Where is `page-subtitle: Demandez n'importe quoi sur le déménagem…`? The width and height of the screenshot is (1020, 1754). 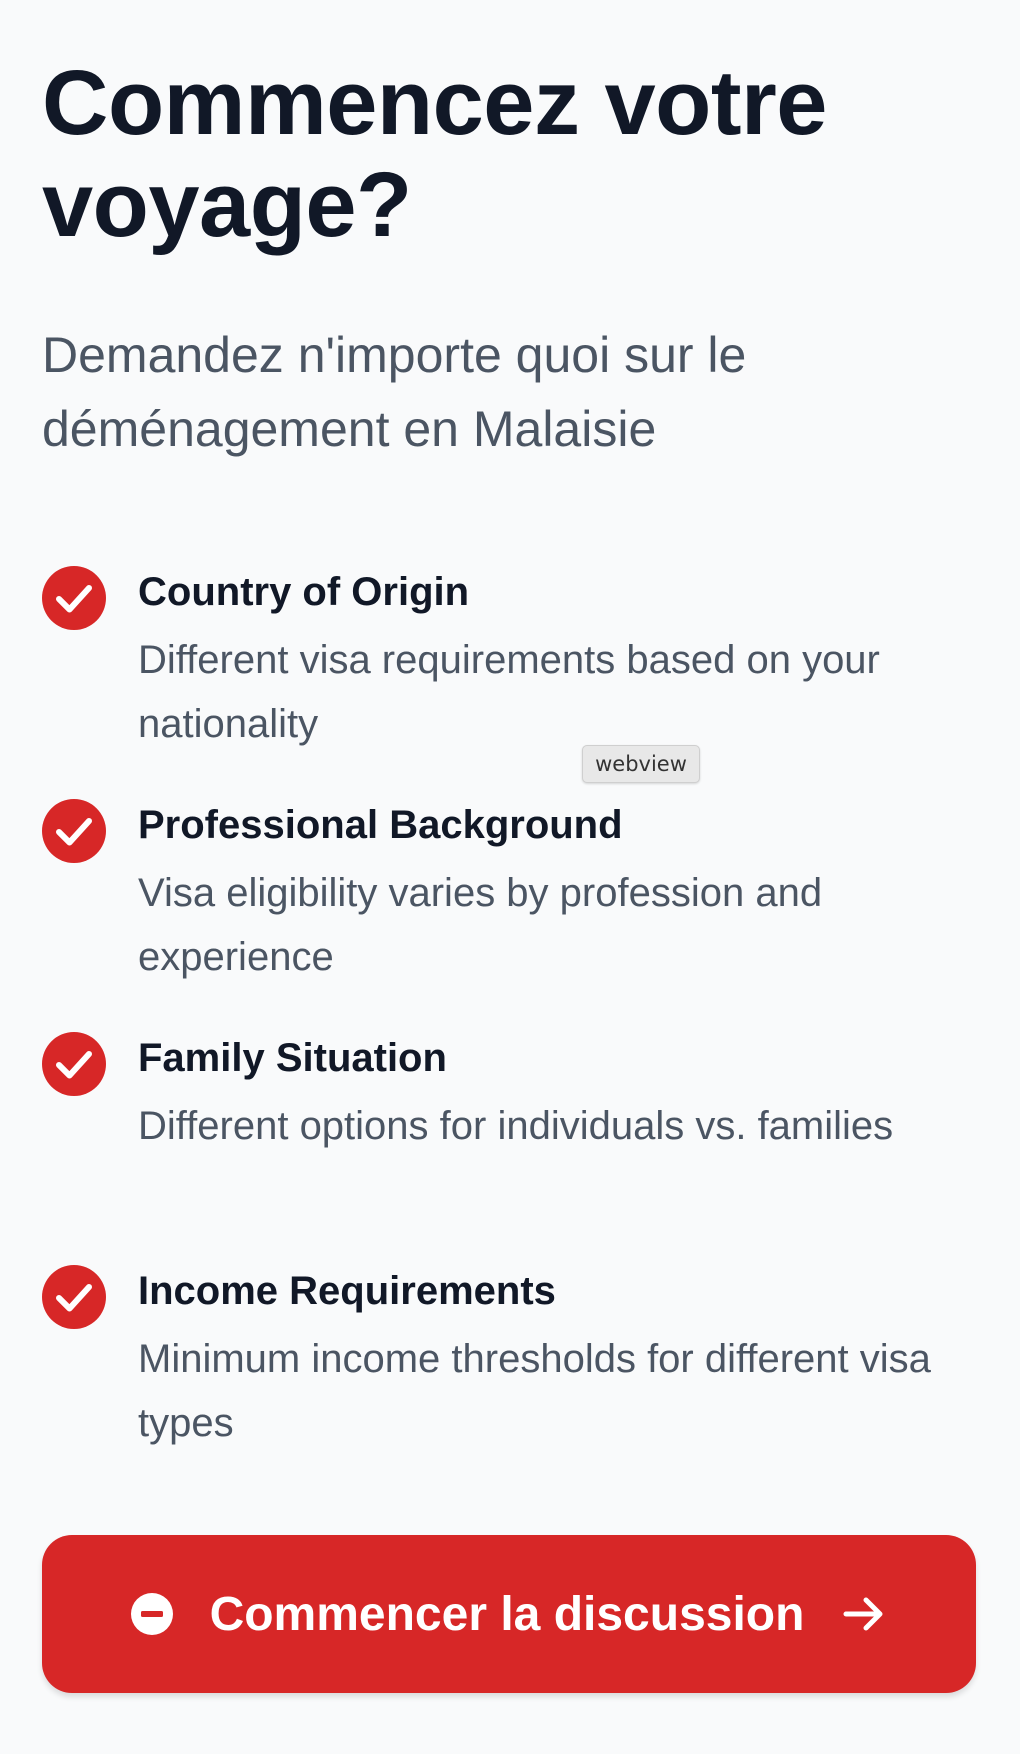 page-subtitle: Demandez n'importe quoi sur le déménagem… is located at coordinates (394, 392).